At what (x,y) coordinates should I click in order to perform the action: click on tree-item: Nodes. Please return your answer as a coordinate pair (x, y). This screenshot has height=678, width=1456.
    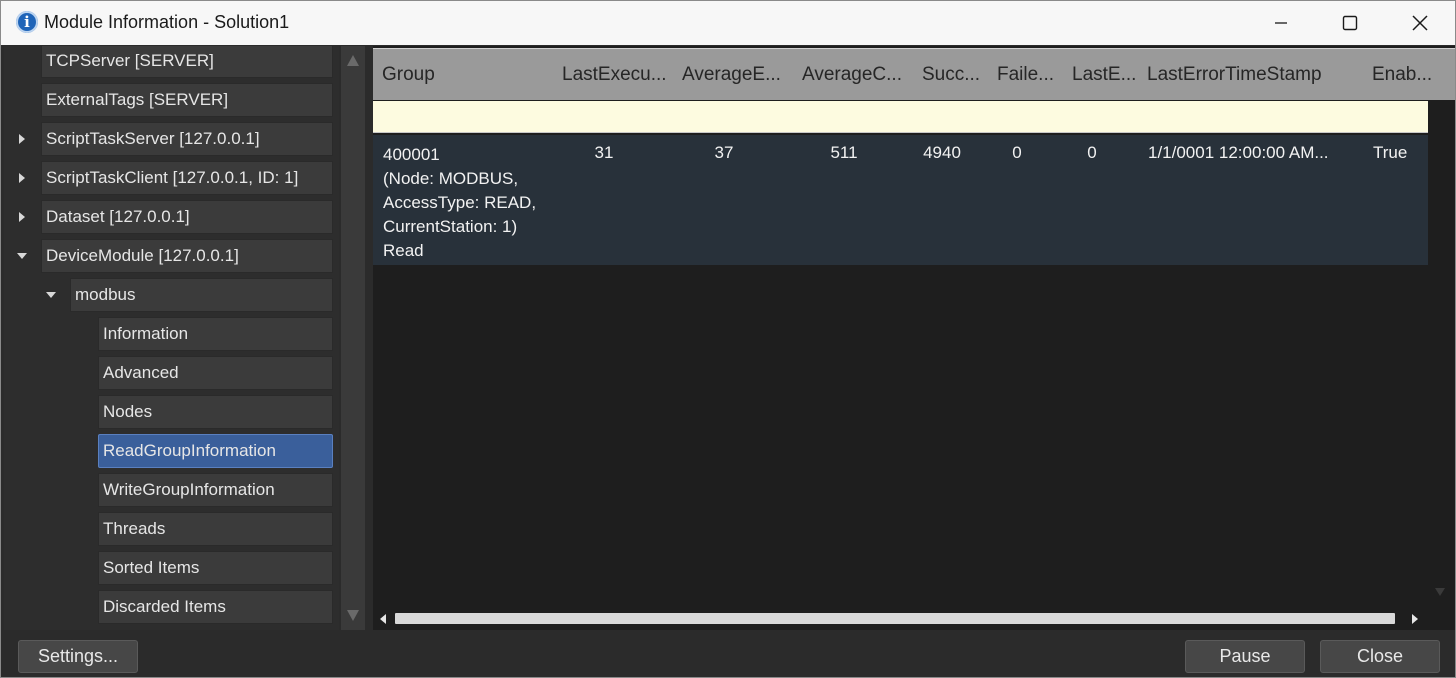
    Looking at the image, I should click on (215, 412).